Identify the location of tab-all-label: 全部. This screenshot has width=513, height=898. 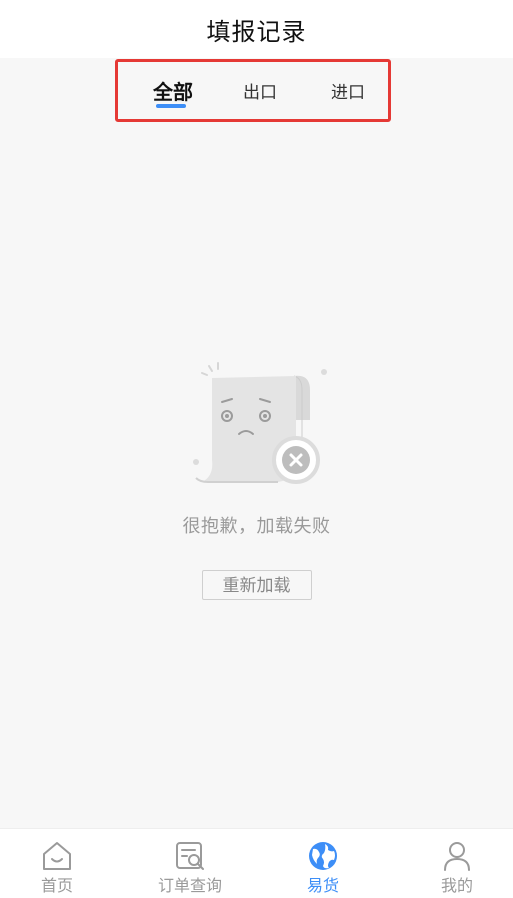
(173, 92).